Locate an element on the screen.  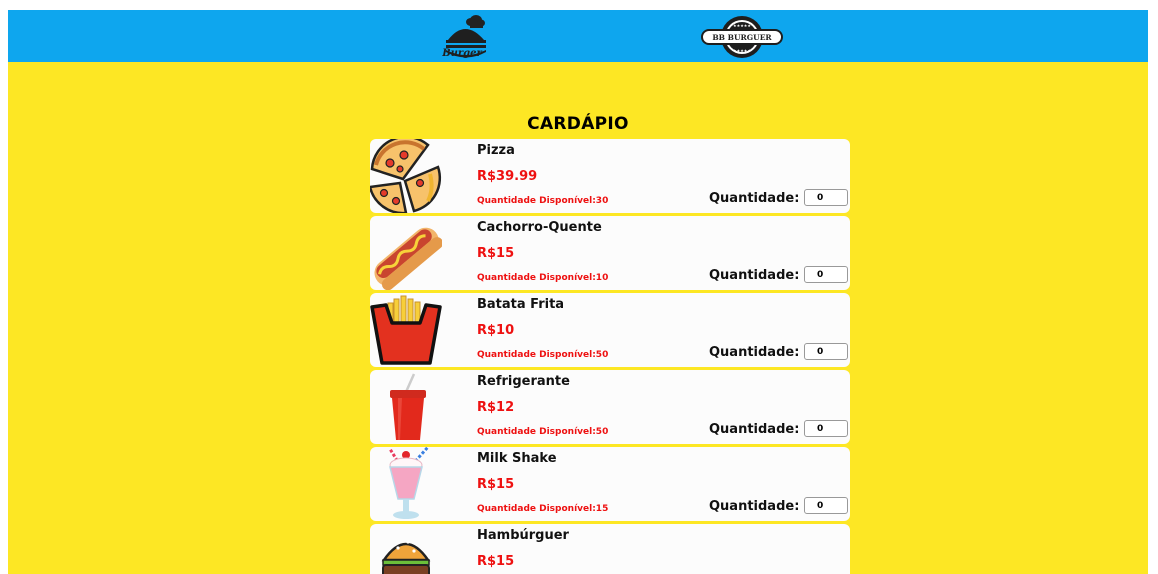
hamburger-icon is located at coordinates (406, 557).